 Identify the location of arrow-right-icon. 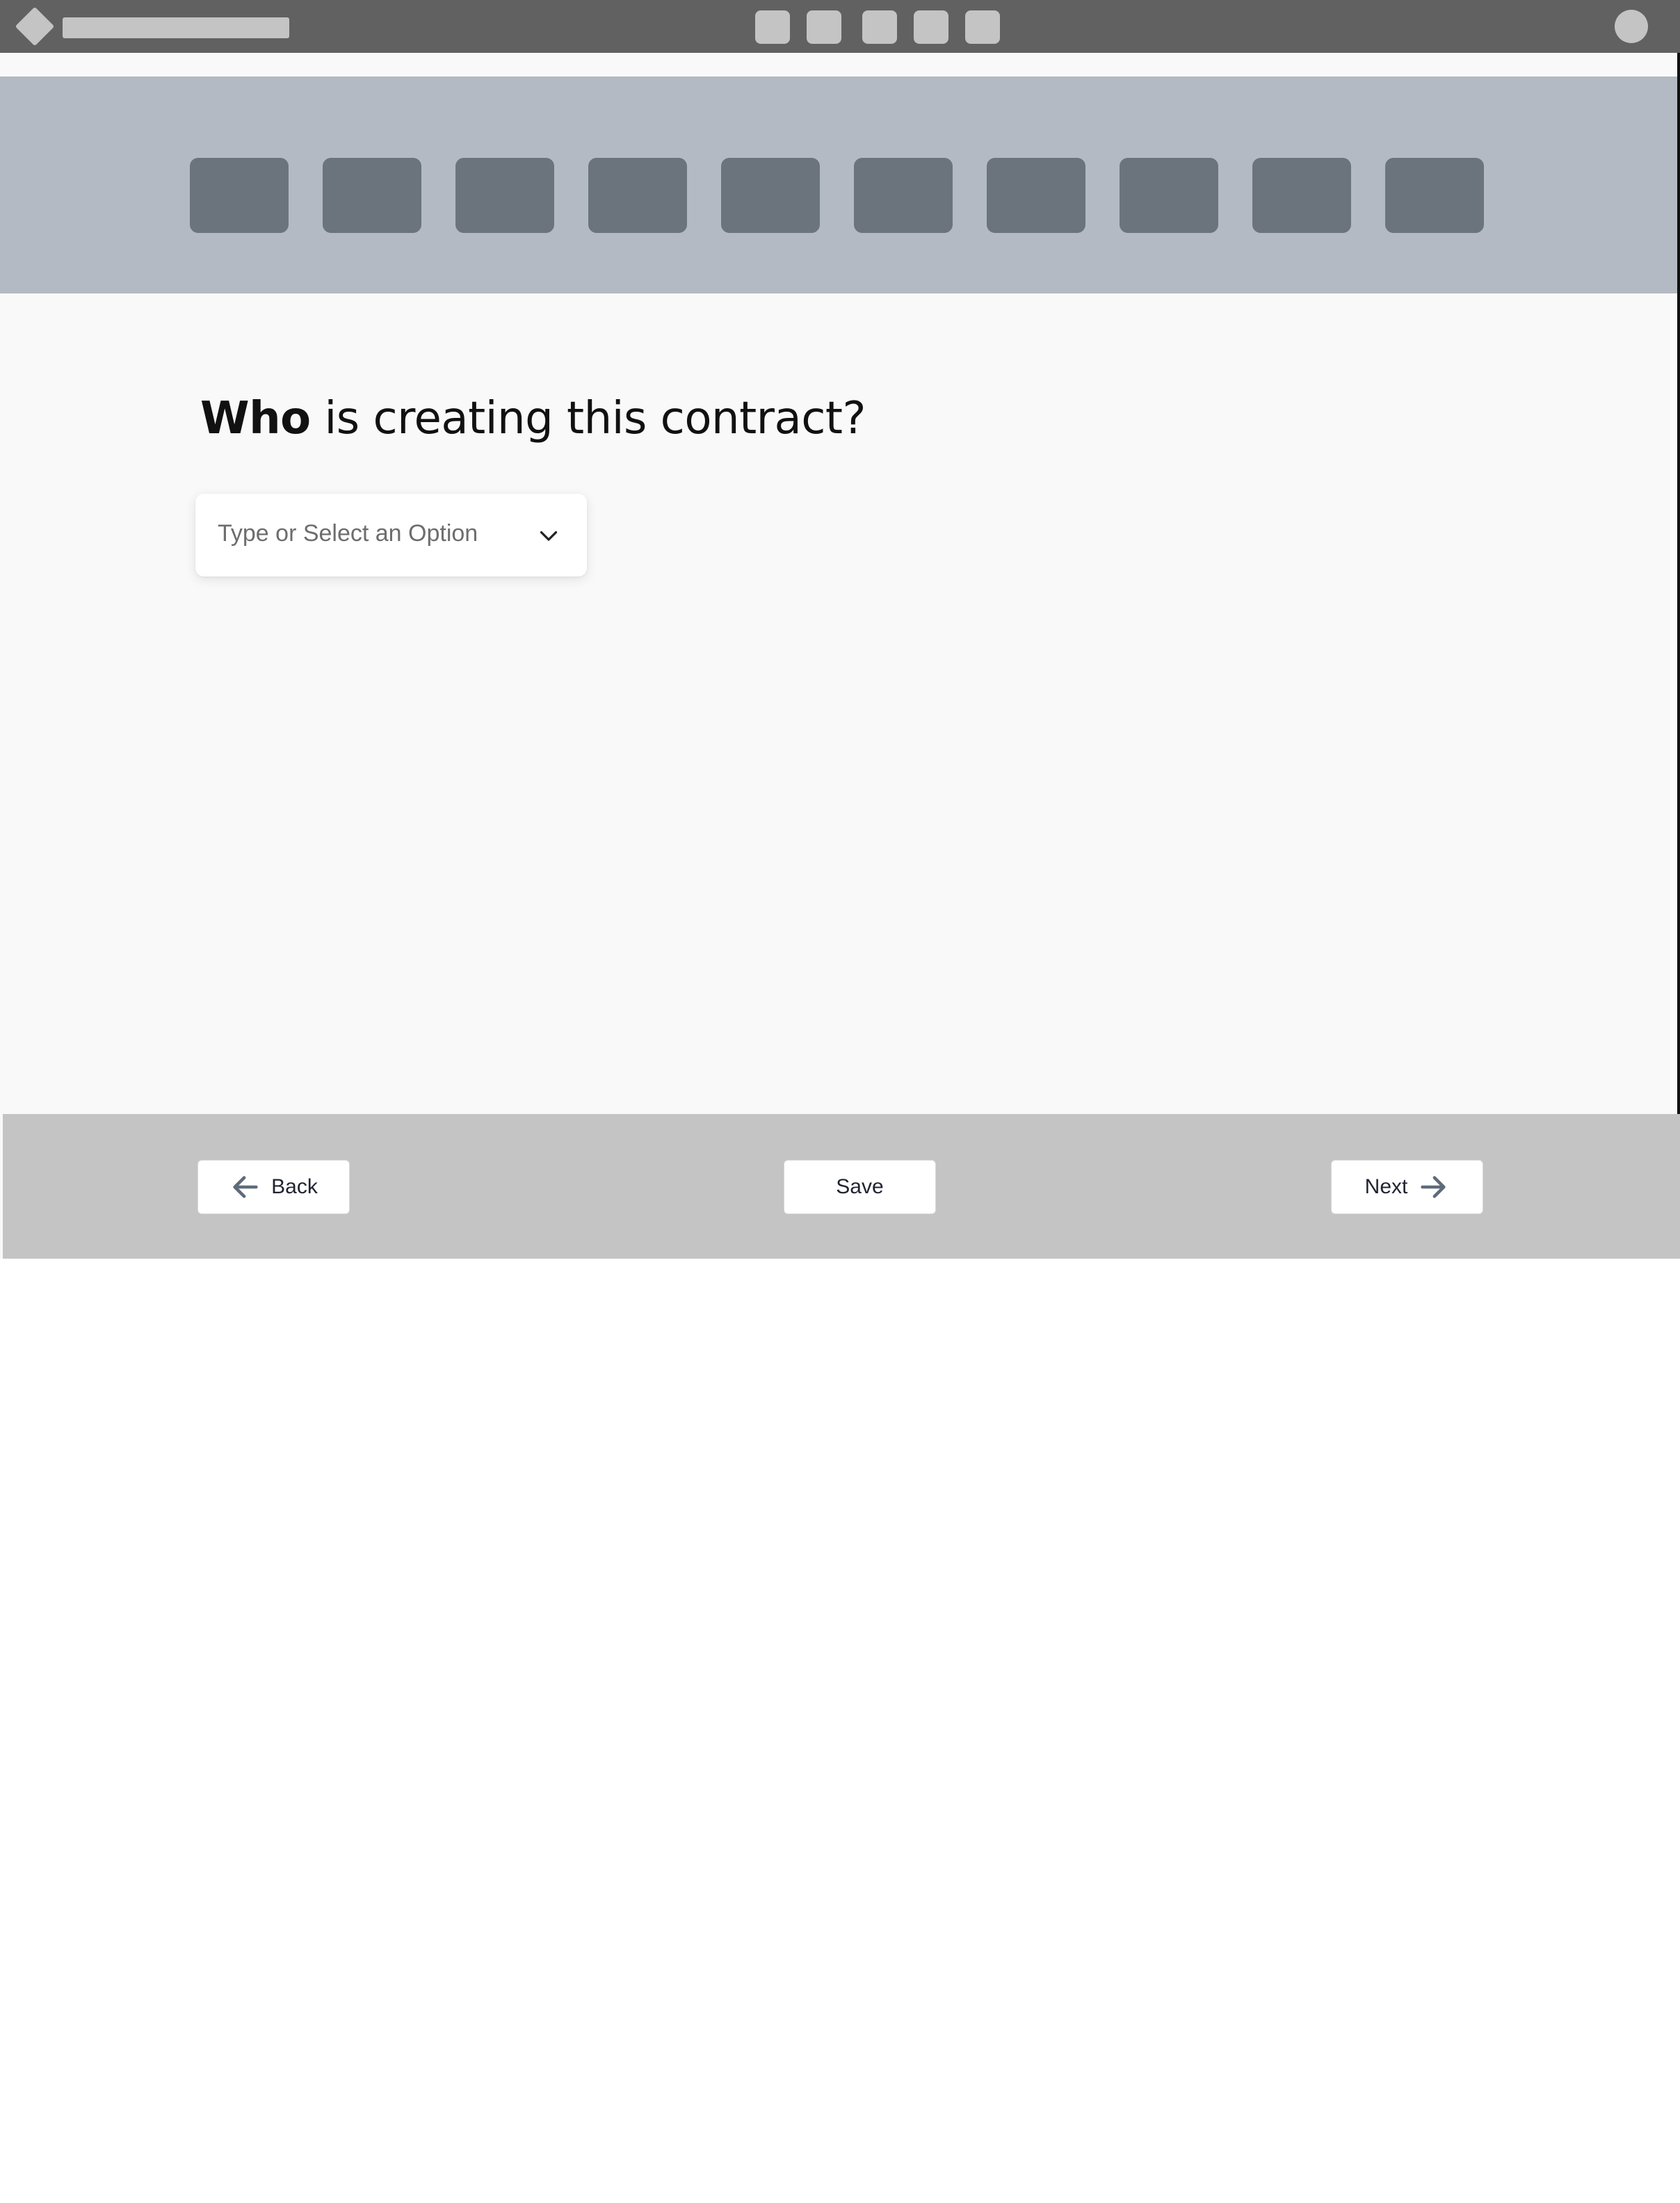
(1433, 1187).